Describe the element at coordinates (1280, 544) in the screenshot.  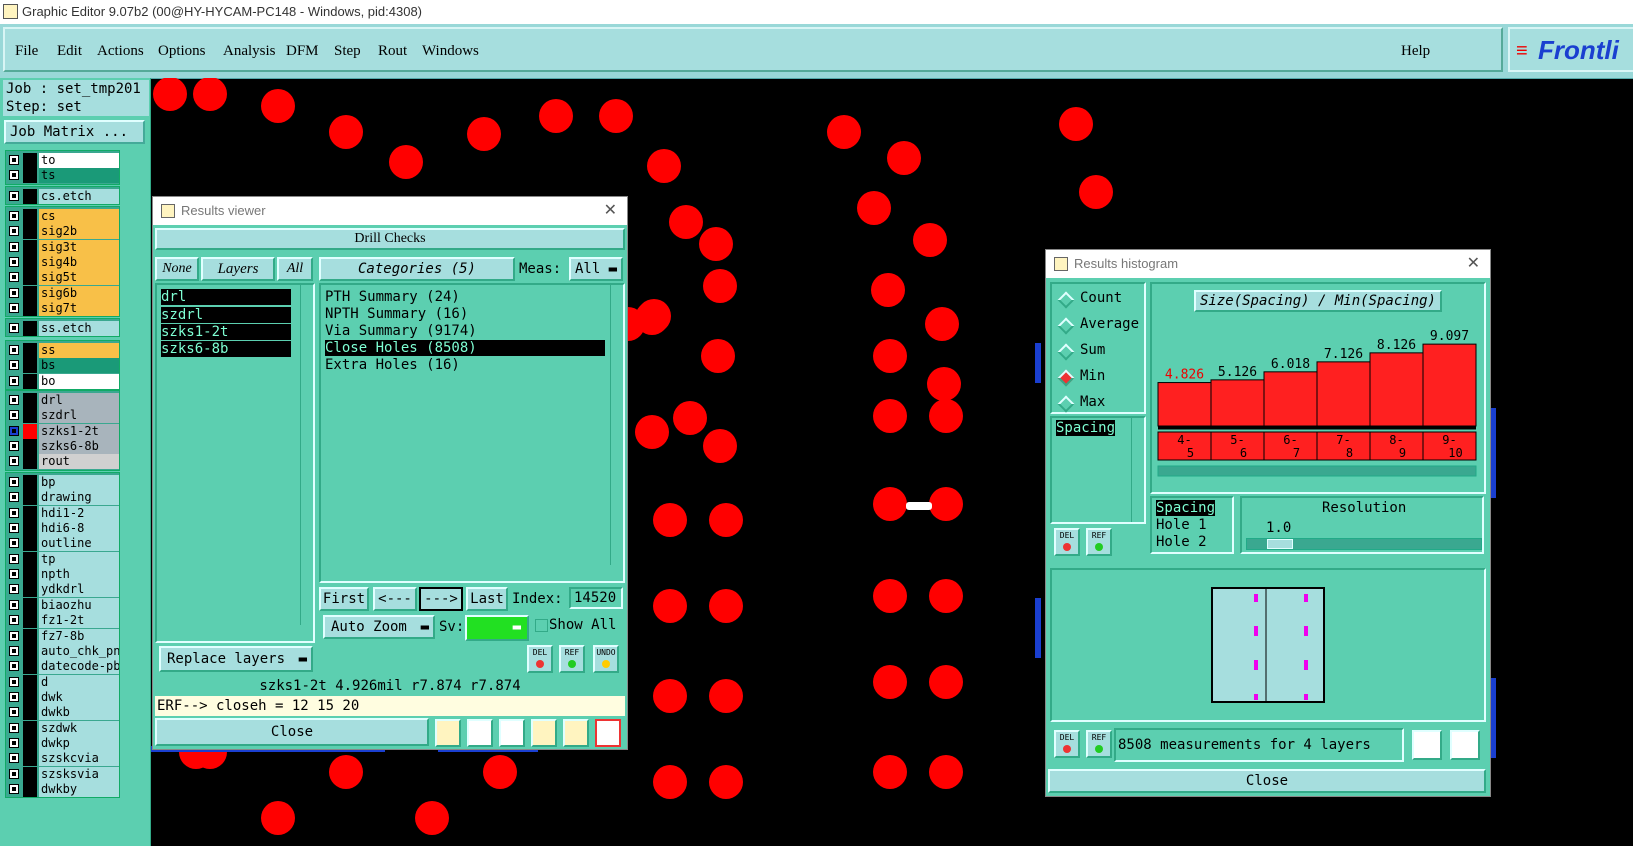
I see `resolution-slider-handle` at that location.